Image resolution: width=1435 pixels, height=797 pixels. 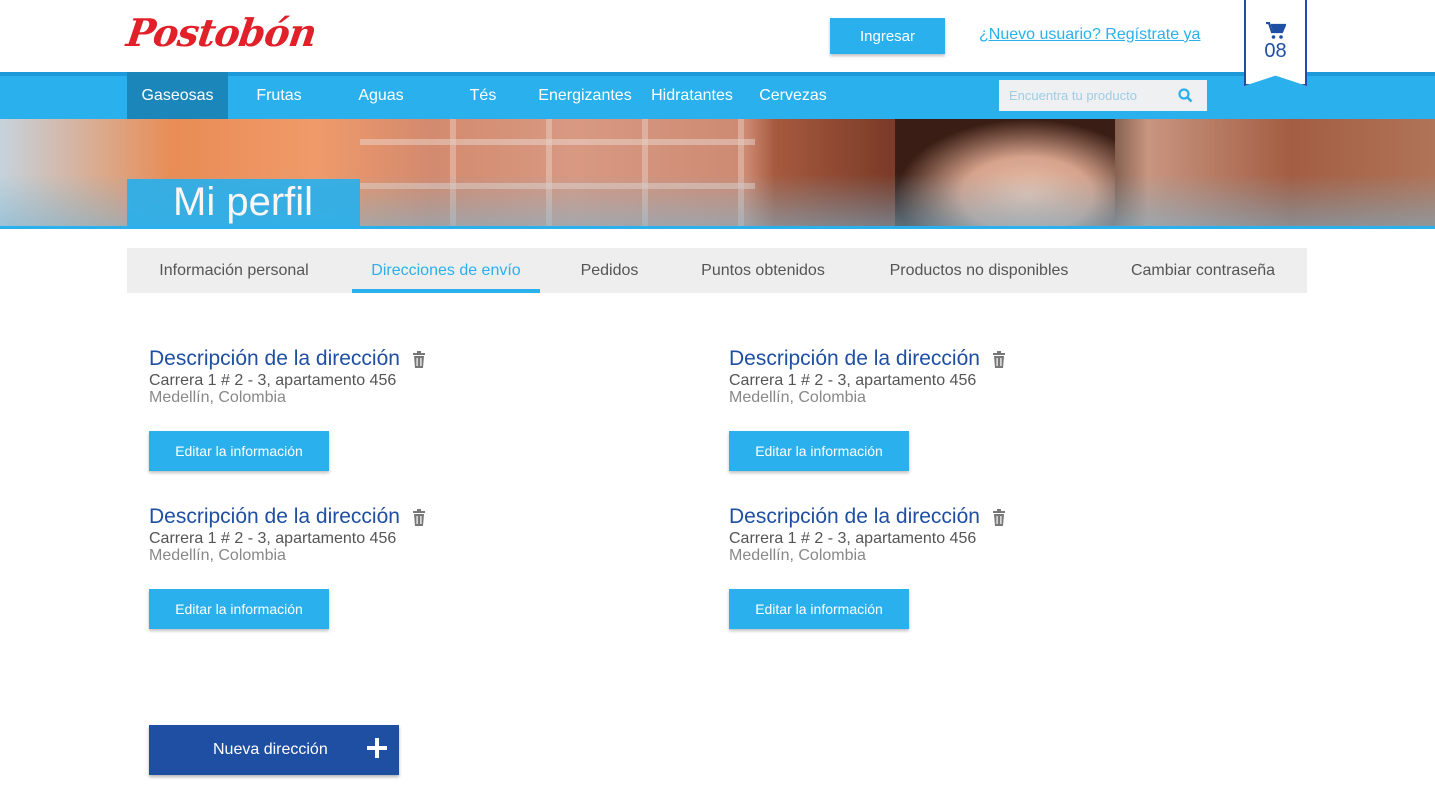 I want to click on nav-item-gaseosas: Gaseosas, so click(x=177, y=95).